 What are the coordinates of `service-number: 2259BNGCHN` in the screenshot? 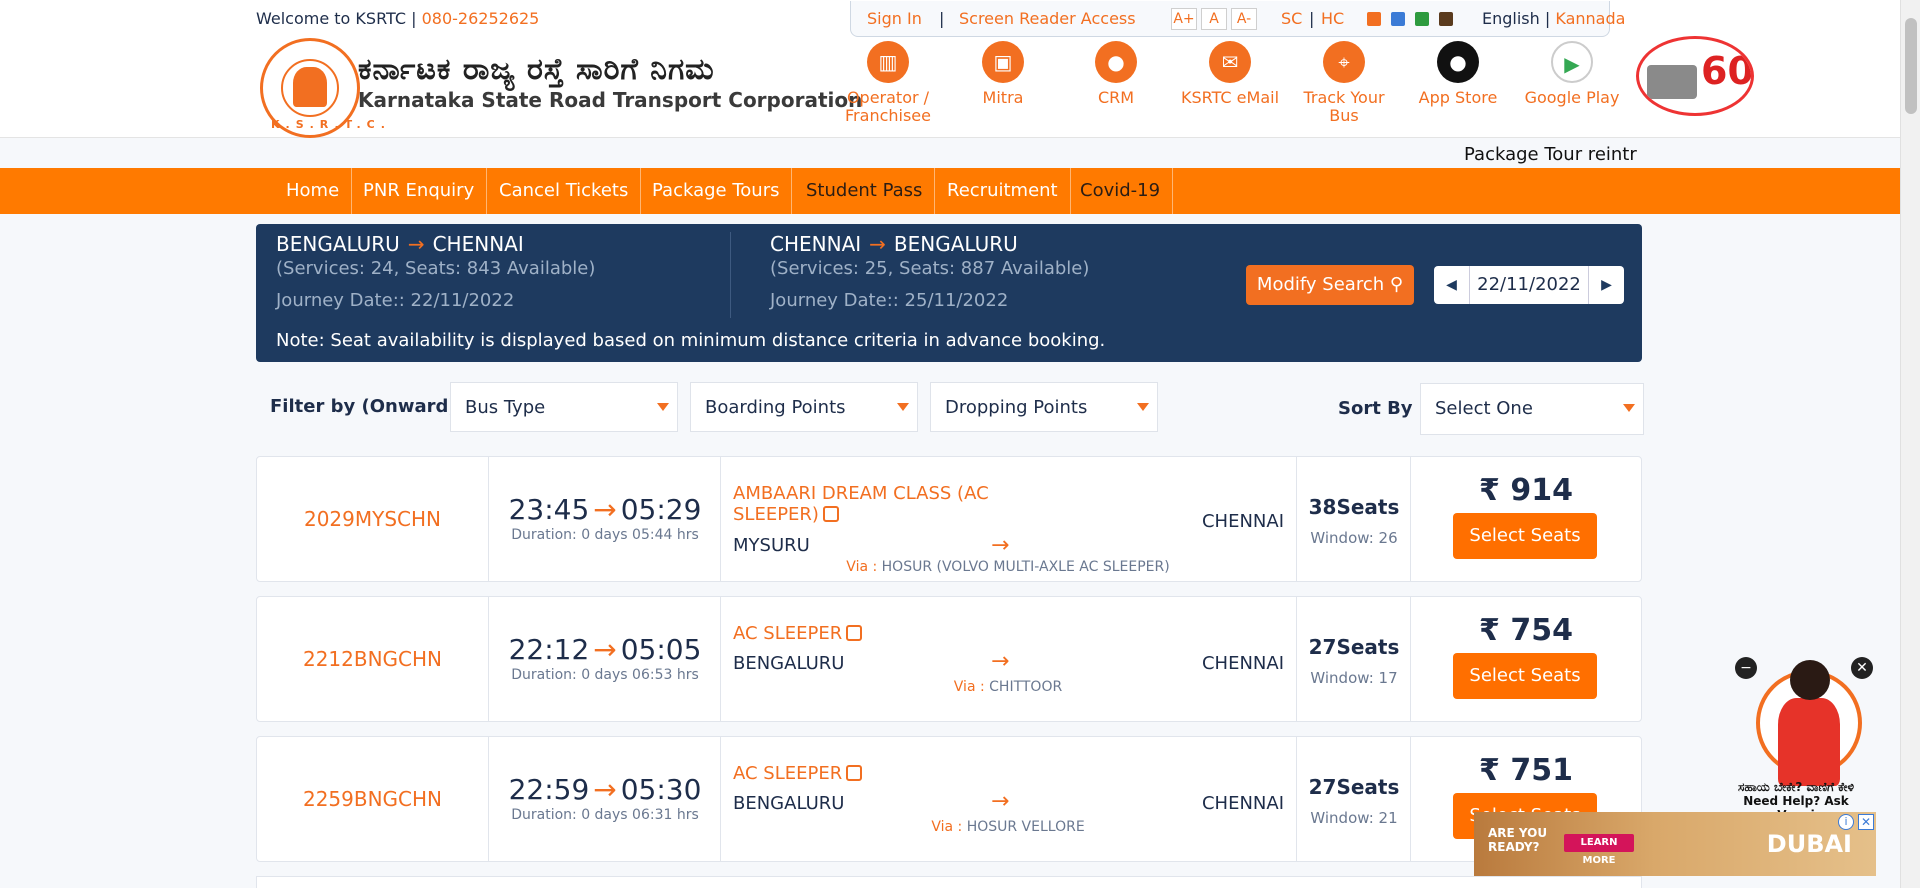 It's located at (373, 799).